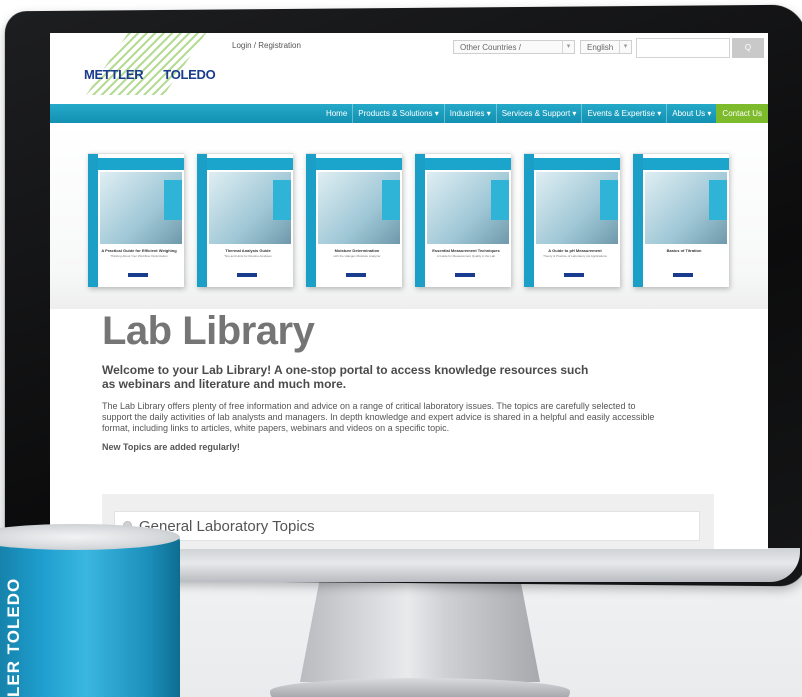 Image resolution: width=802 pixels, height=697 pixels. What do you see at coordinates (146, 64) in the screenshot?
I see `logo-graphic` at bounding box center [146, 64].